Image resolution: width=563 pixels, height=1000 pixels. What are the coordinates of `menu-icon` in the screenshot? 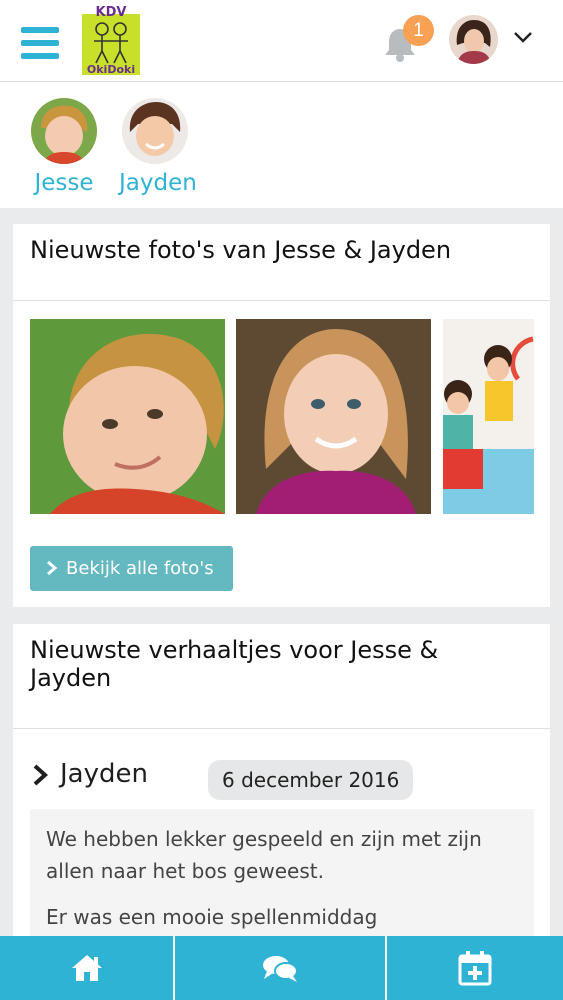 It's located at (40, 43).